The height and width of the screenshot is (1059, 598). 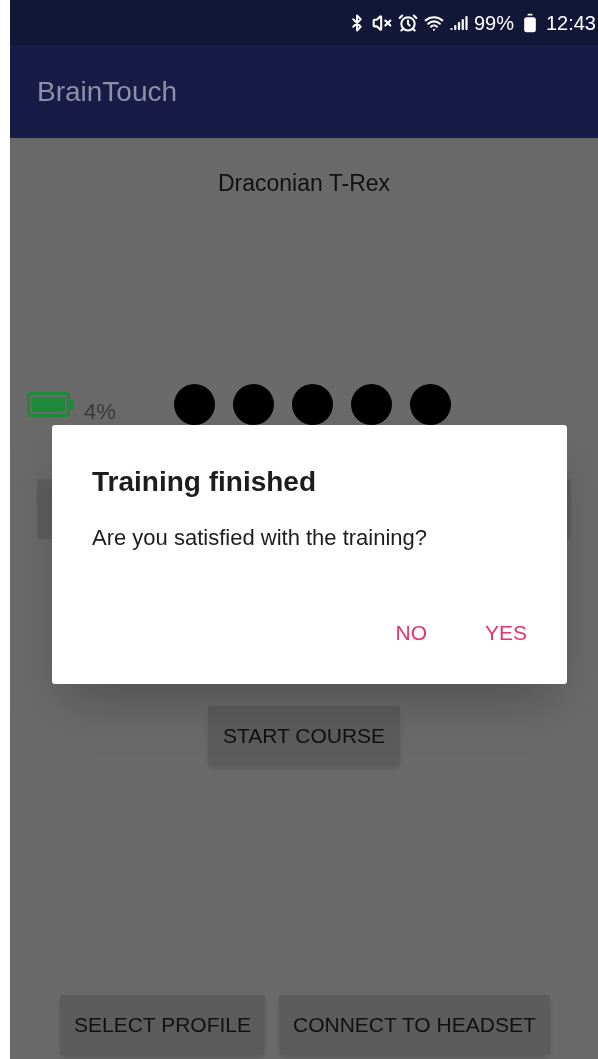 I want to click on dialog-title: Training finished, so click(x=204, y=482).